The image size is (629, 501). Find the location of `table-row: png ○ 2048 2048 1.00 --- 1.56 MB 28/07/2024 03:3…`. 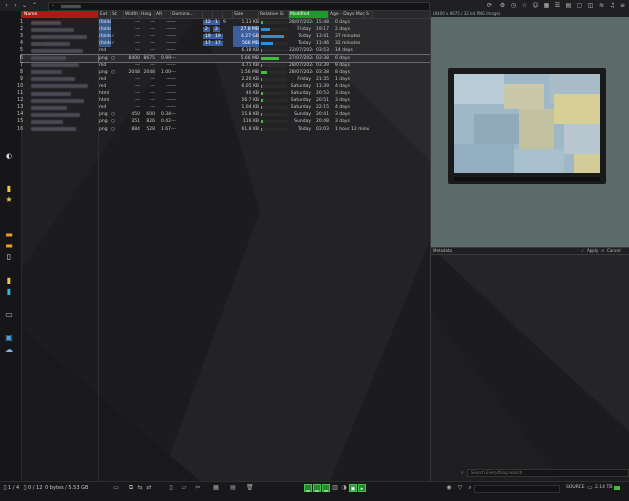

table-row: png ○ 2048 2048 1.00 --- 1.56 MB 28/07/2024 03:3… is located at coordinates (265, 72).